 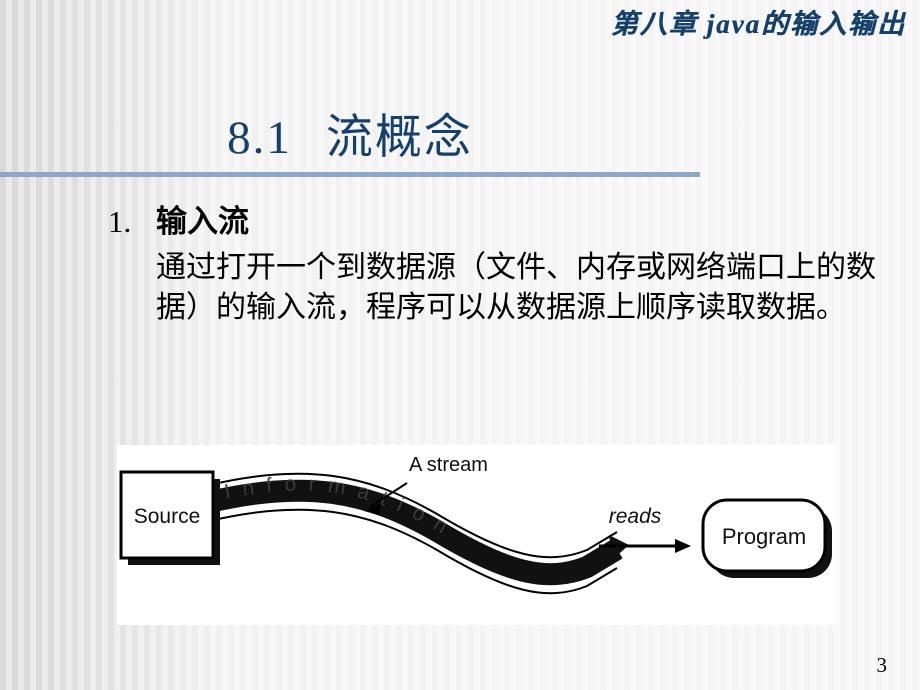 What do you see at coordinates (350, 174) in the screenshot?
I see `title-divider` at bounding box center [350, 174].